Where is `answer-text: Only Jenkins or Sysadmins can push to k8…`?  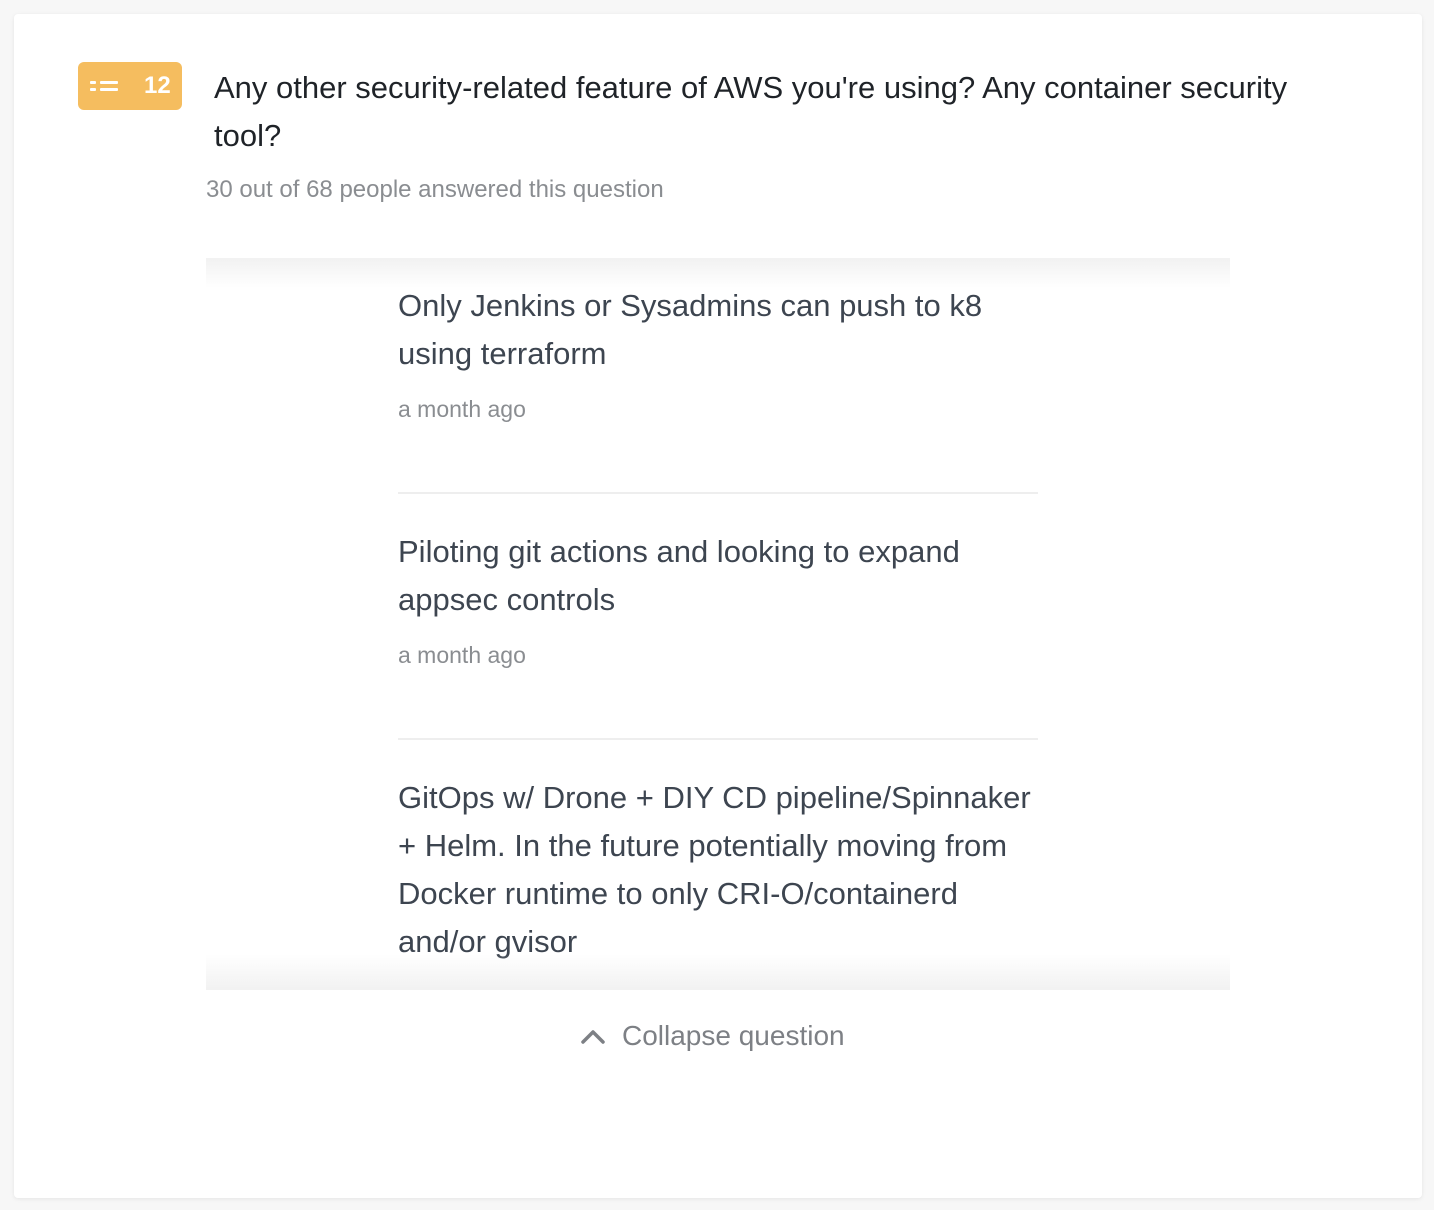
answer-text: Only Jenkins or Sysadmins can push to k8… is located at coordinates (690, 329).